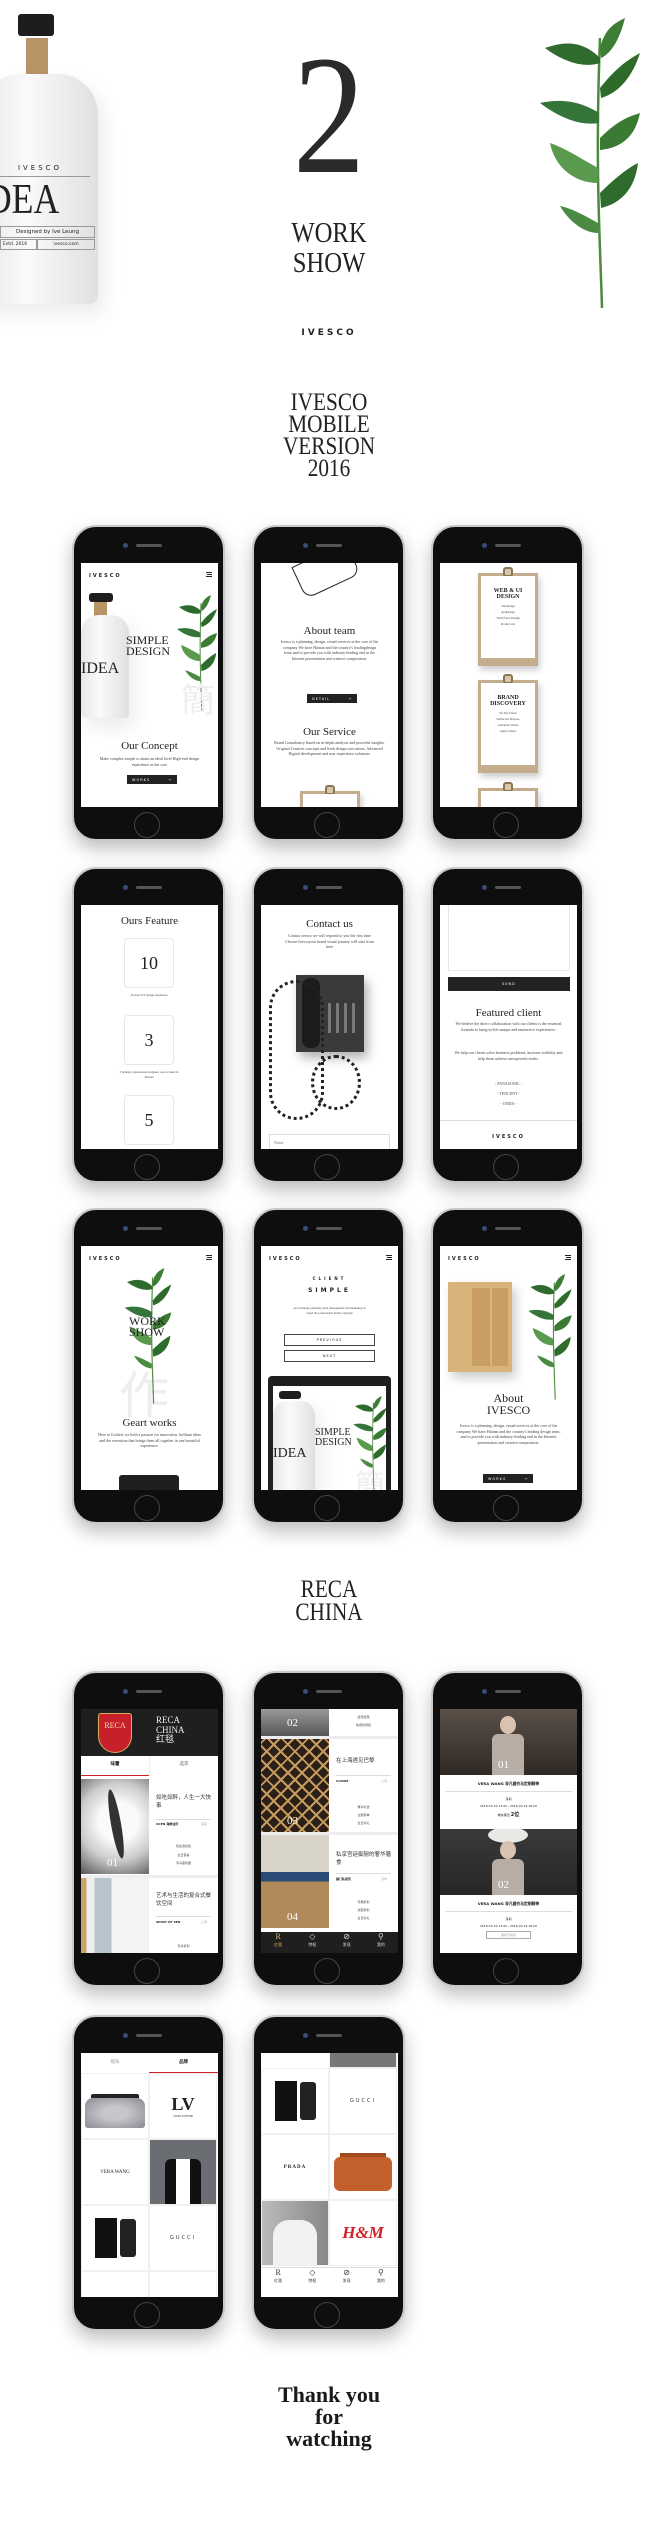  Describe the element at coordinates (183, 1766) in the screenshot. I see `tab-dress: 选衣` at that location.